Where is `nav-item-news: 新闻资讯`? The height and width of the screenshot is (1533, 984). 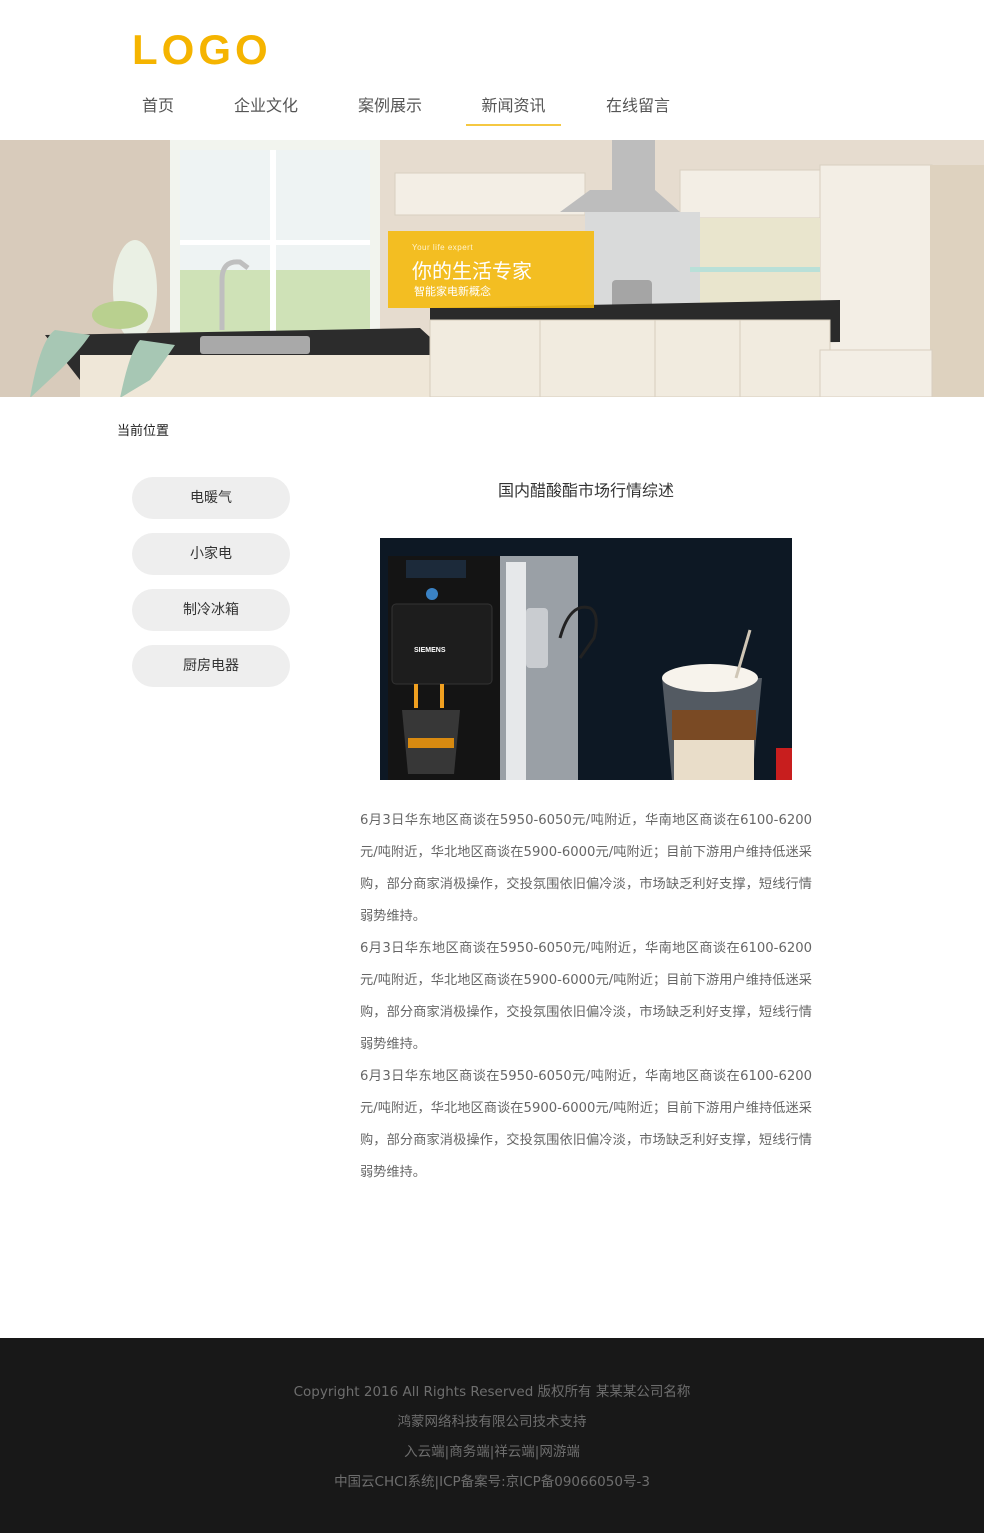
nav-item-news: 新闻资讯 is located at coordinates (513, 110).